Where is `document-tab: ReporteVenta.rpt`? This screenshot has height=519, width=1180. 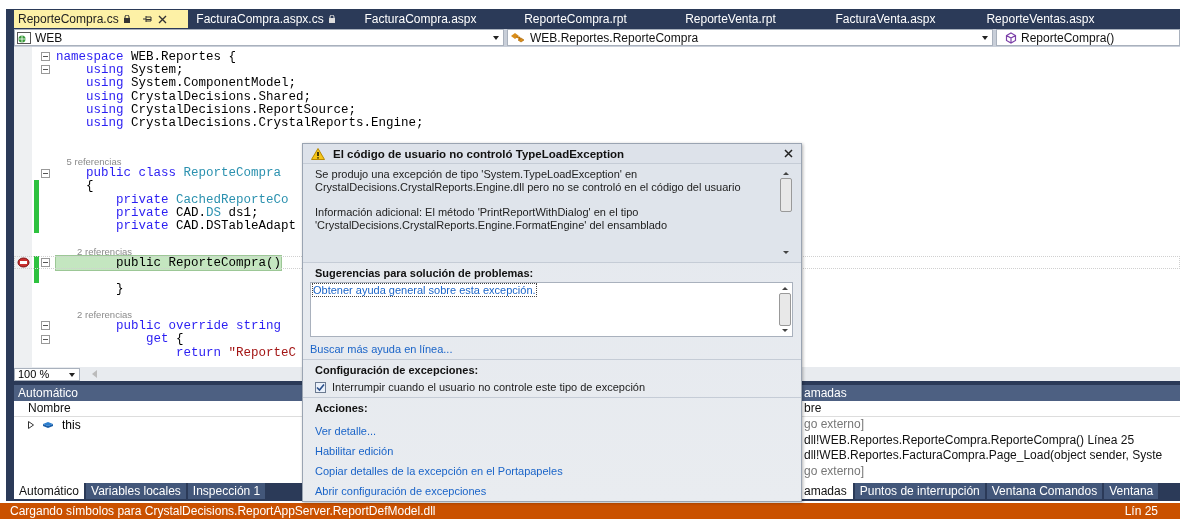
document-tab: ReporteVenta.rpt is located at coordinates (730, 19).